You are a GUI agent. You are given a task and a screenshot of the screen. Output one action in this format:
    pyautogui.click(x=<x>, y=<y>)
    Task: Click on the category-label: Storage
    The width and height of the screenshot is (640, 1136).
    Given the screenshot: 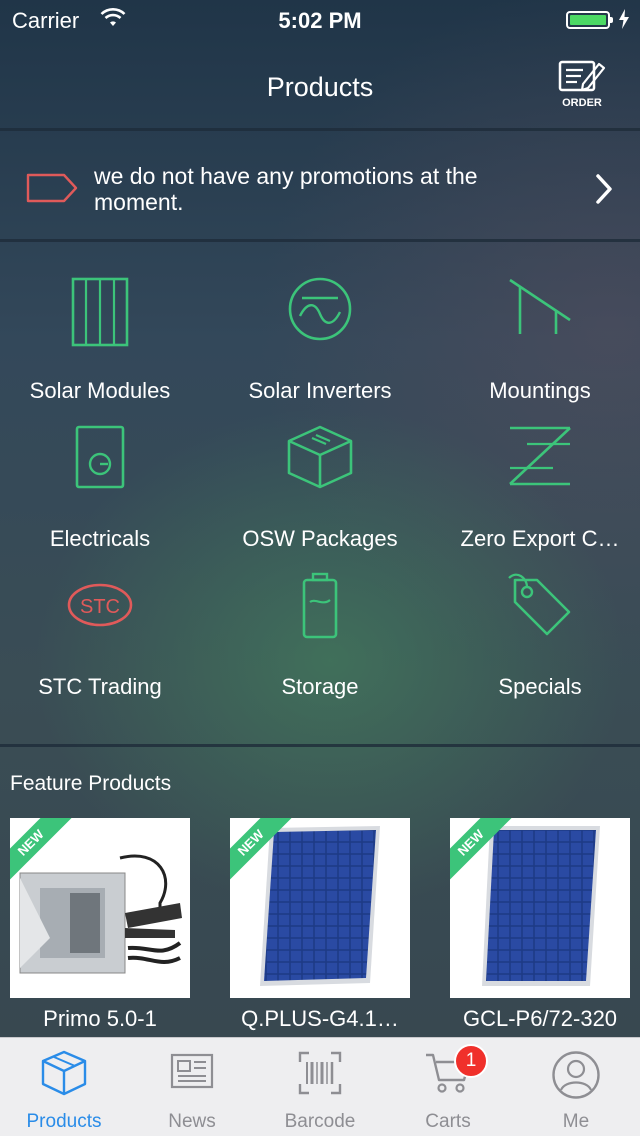 What is the action you would take?
    pyautogui.click(x=320, y=686)
    